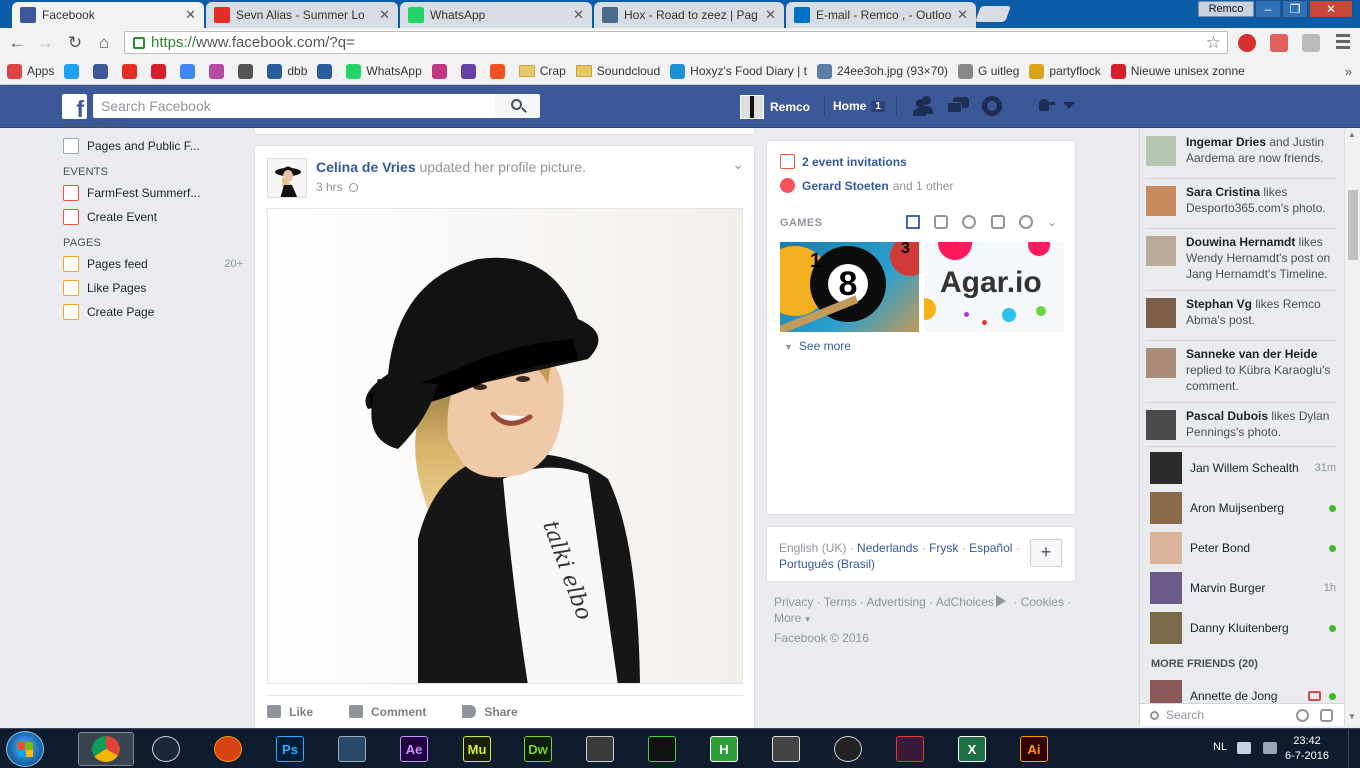  I want to click on minimize-button: –, so click(1268, 9).